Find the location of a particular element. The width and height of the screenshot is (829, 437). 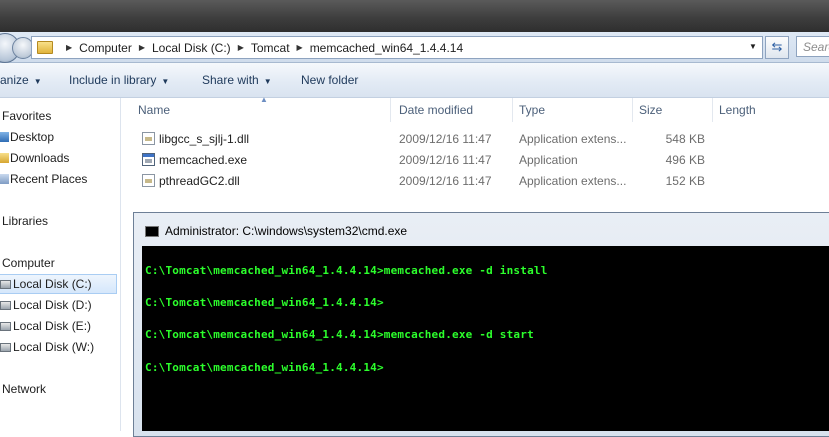

downloads-icon is located at coordinates (4, 158).